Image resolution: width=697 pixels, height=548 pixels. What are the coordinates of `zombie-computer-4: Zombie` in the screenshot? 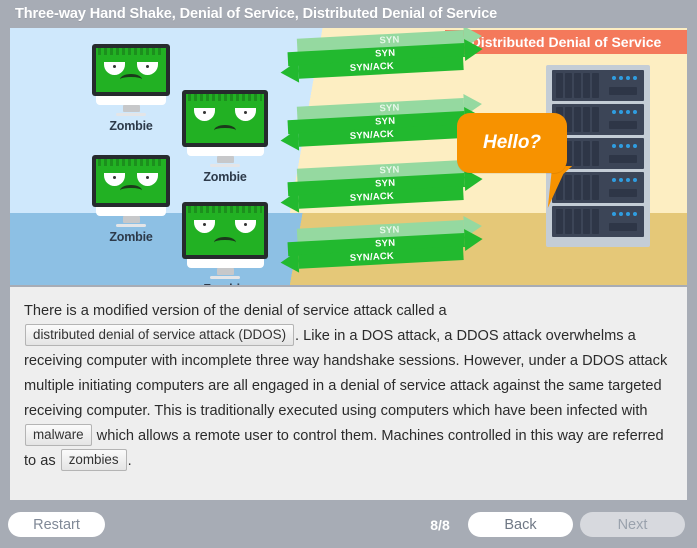 It's located at (225, 243).